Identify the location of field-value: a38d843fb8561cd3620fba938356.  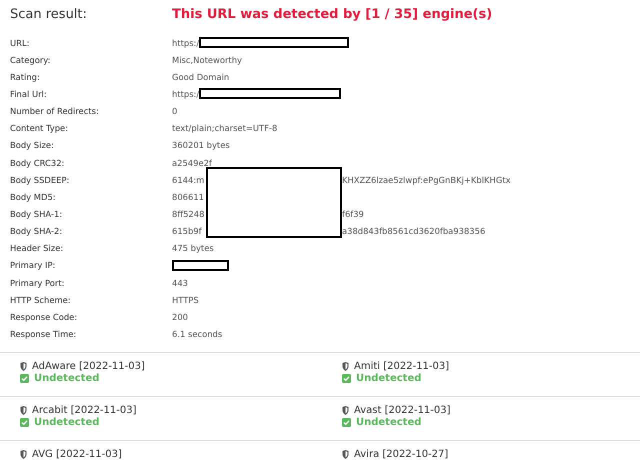
(414, 231).